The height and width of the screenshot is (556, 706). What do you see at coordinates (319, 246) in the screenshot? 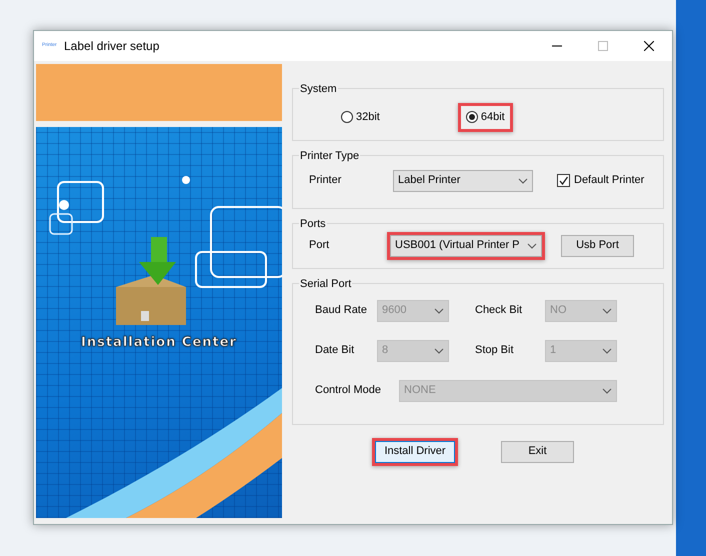
I see `port-label: Port` at bounding box center [319, 246].